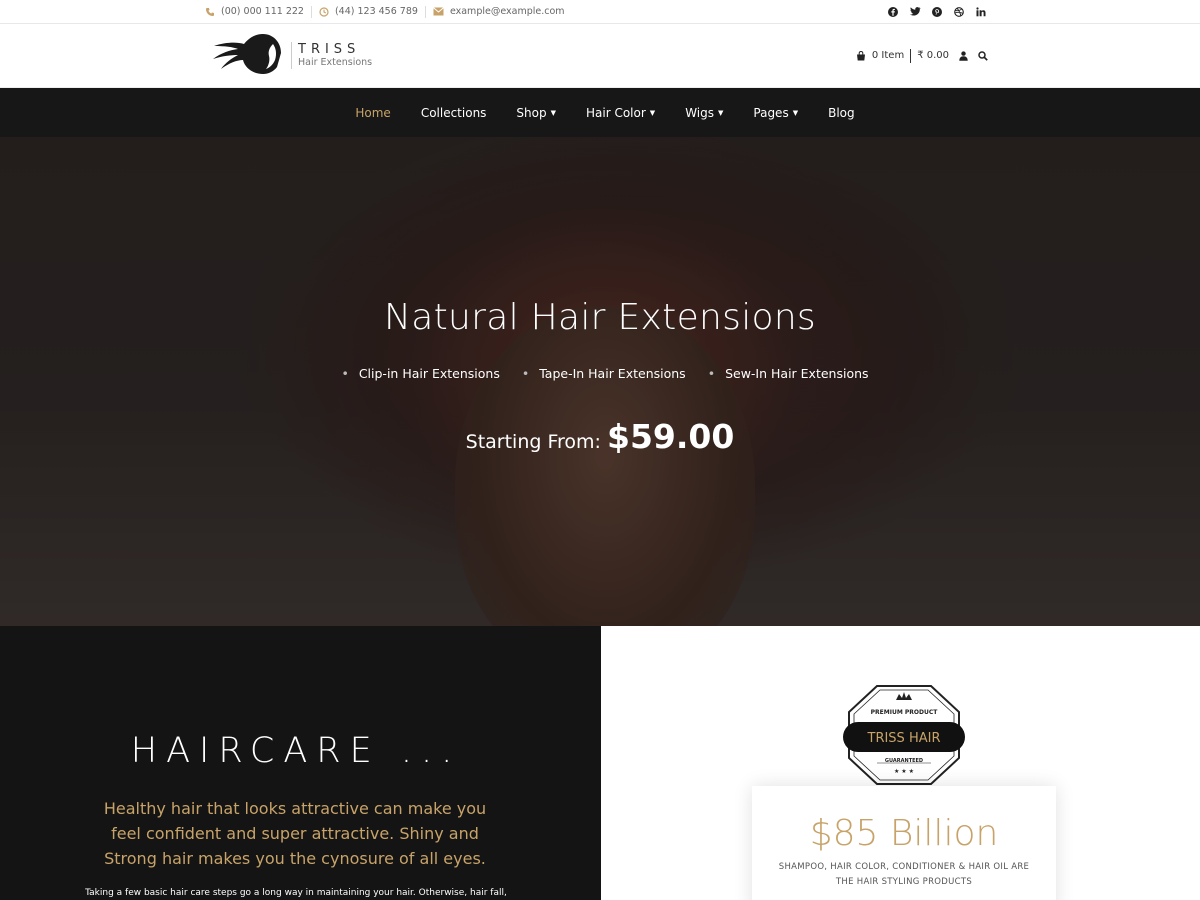 Image resolution: width=1200 pixels, height=900 pixels. Describe the element at coordinates (420, 373) in the screenshot. I see `extension-type-item: Clip-in Hair Extensions` at that location.